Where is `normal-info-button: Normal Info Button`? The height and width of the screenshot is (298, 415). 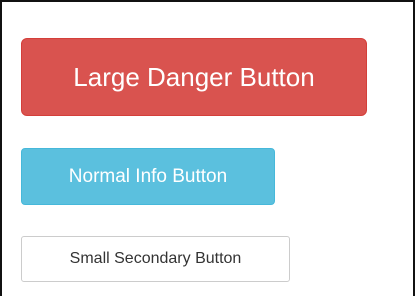
normal-info-button: Normal Info Button is located at coordinates (148, 176).